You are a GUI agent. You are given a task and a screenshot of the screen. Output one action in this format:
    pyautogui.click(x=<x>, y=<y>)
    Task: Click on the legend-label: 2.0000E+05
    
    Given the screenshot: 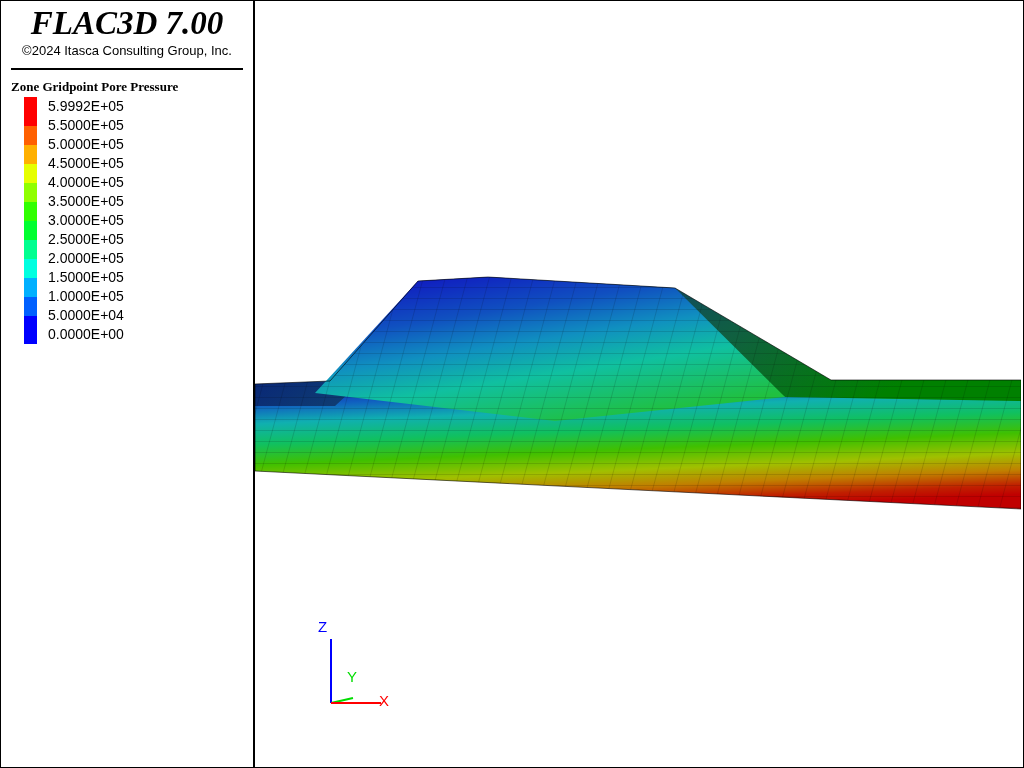 What is the action you would take?
    pyautogui.click(x=86, y=258)
    